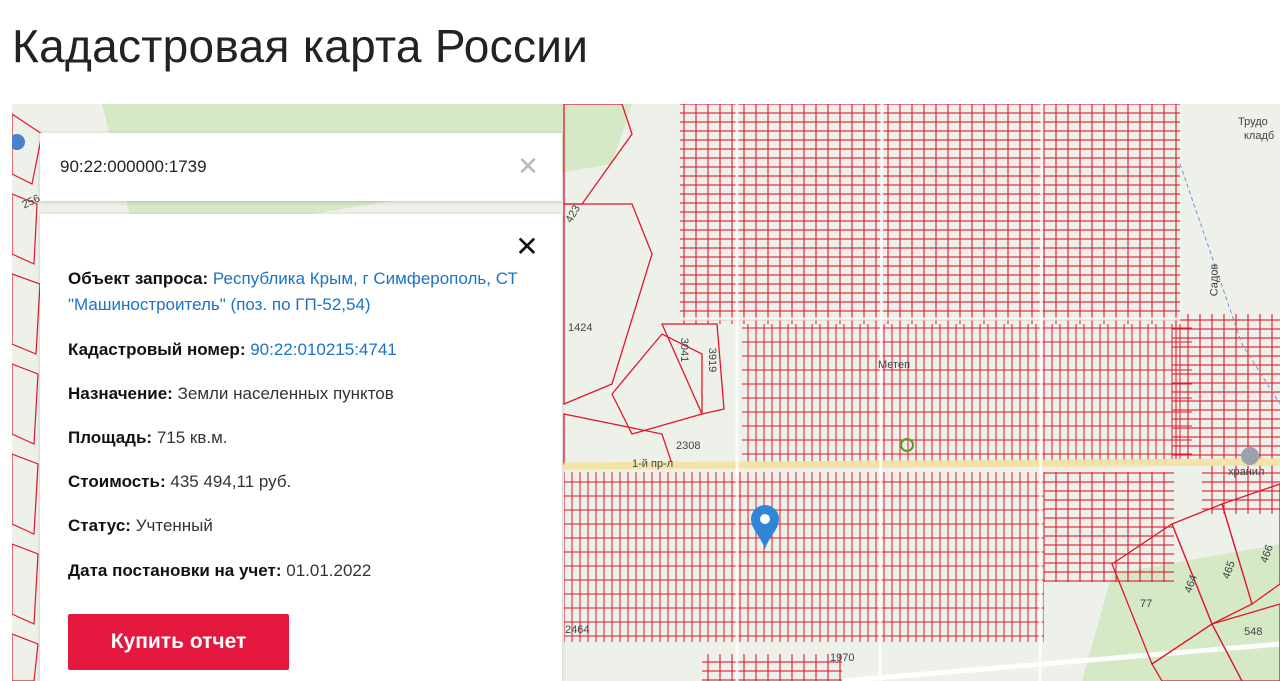  Describe the element at coordinates (1214, 280) in the screenshot. I see `map-label: Садов` at that location.